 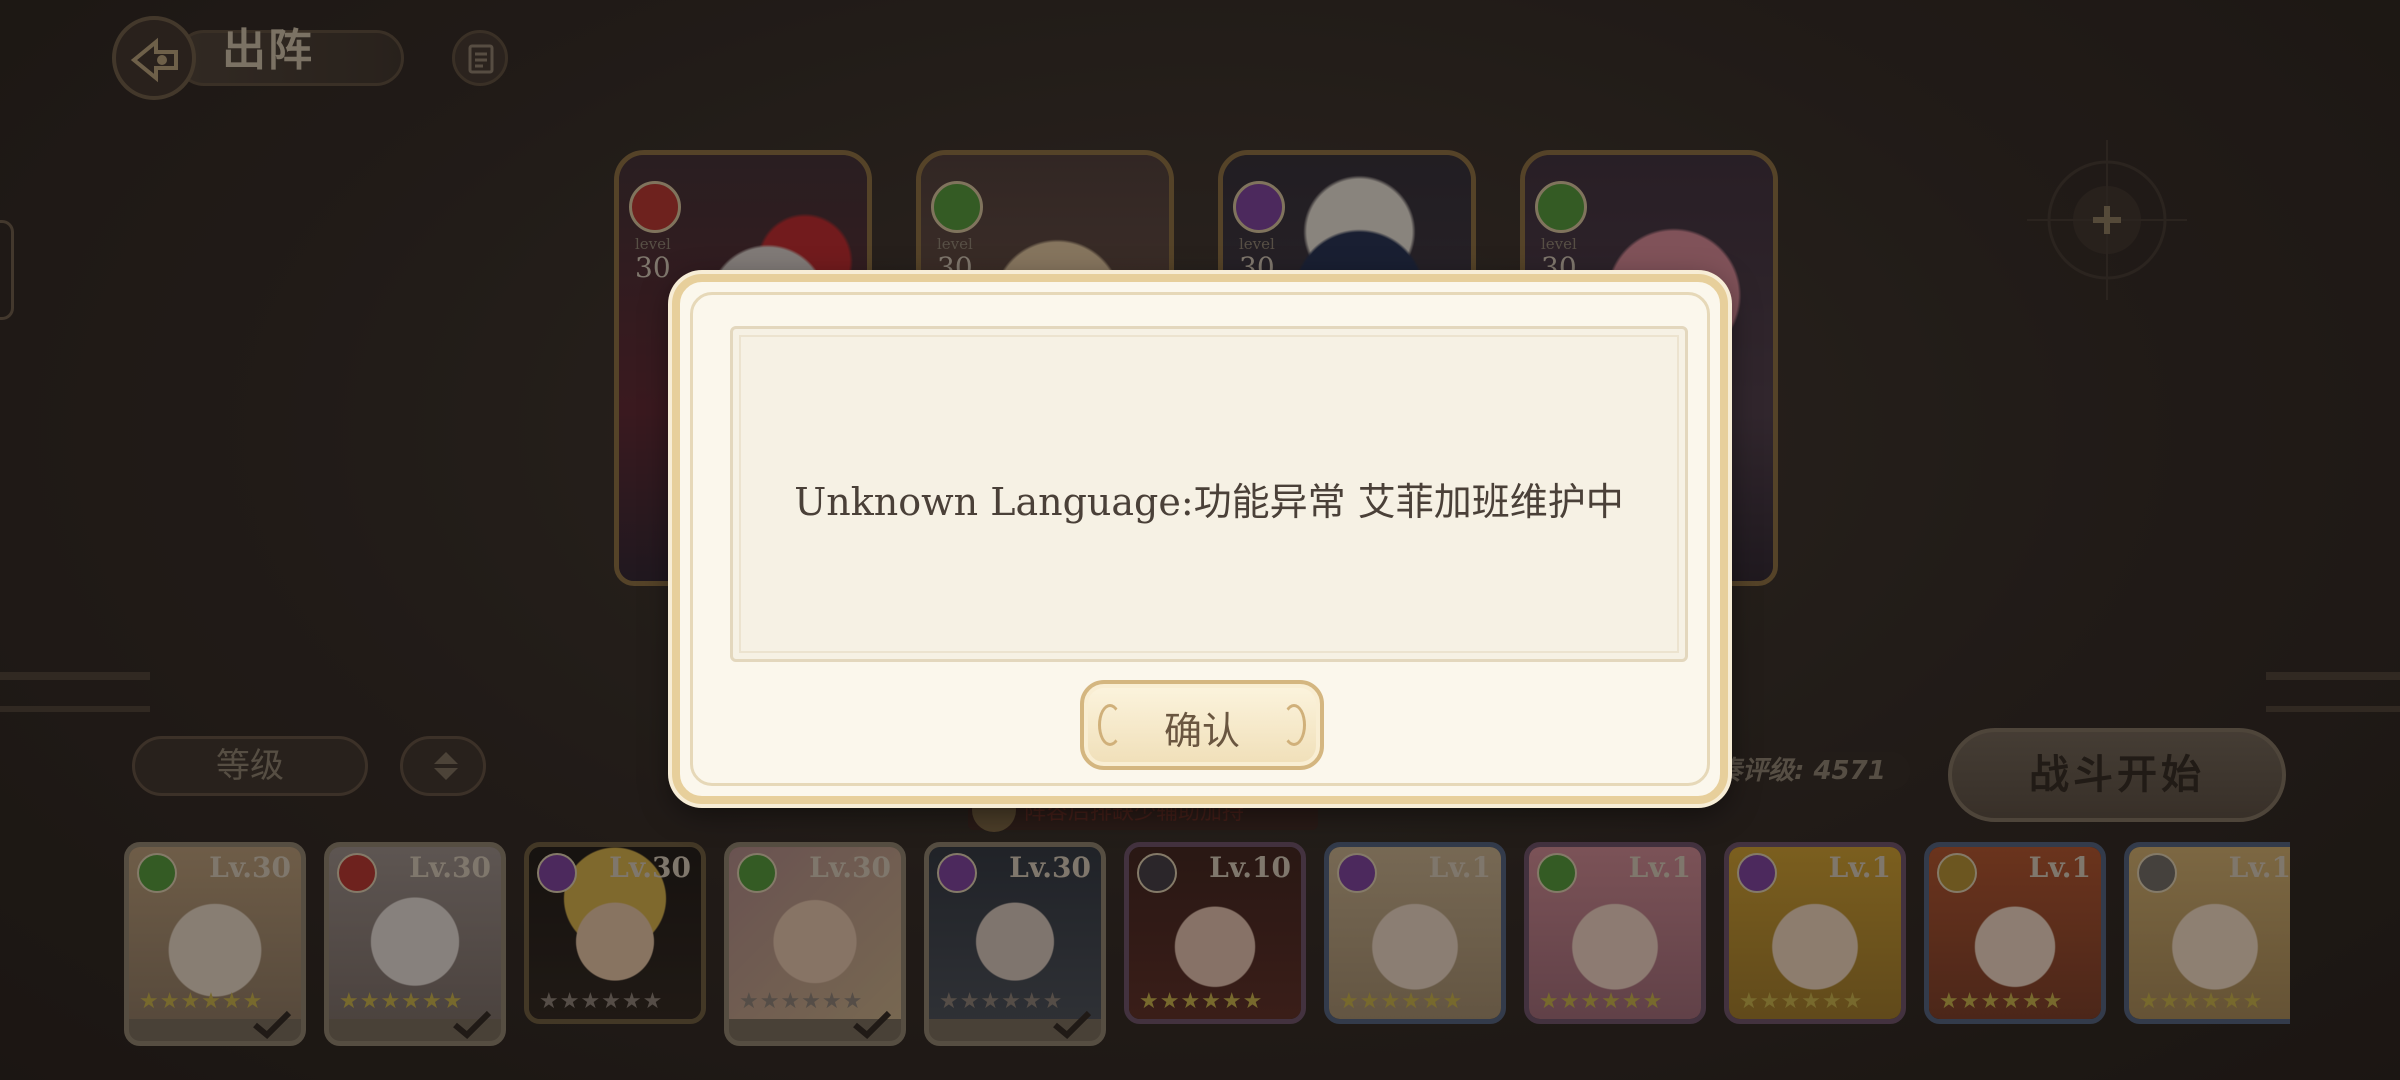 What do you see at coordinates (1294, 725) in the screenshot?
I see `ornament-icon` at bounding box center [1294, 725].